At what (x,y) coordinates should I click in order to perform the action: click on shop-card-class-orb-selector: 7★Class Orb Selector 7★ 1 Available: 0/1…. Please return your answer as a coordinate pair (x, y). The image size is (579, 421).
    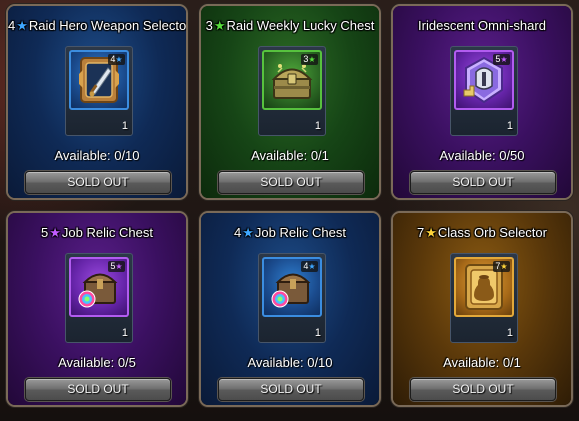
    Looking at the image, I should click on (482, 309).